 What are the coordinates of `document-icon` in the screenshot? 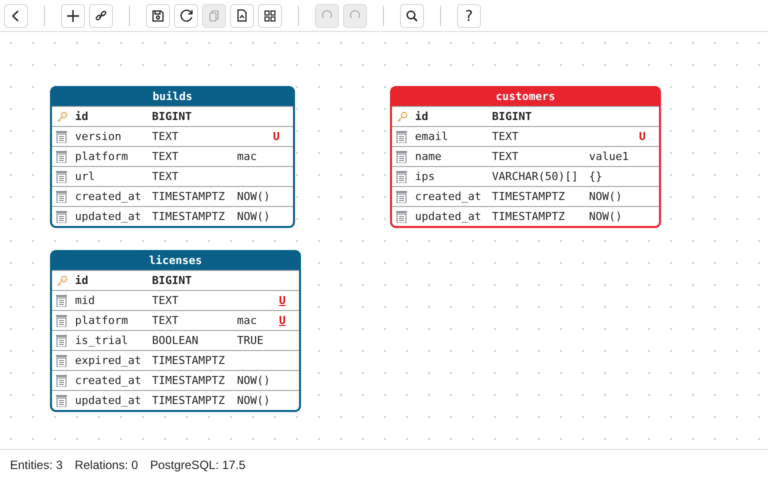 It's located at (242, 15).